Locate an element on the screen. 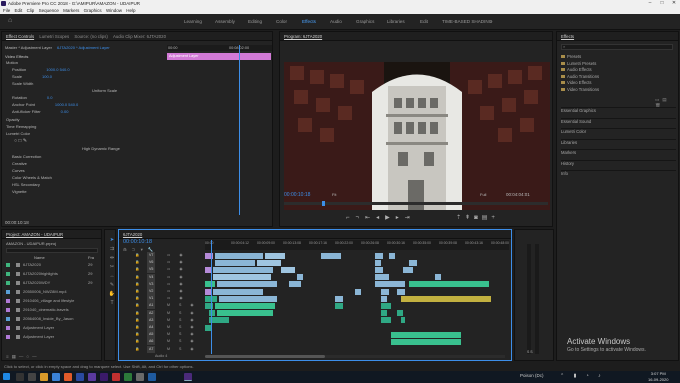 The width and height of the screenshot is (680, 383). premiere-taskbar-icon is located at coordinates (104, 377).